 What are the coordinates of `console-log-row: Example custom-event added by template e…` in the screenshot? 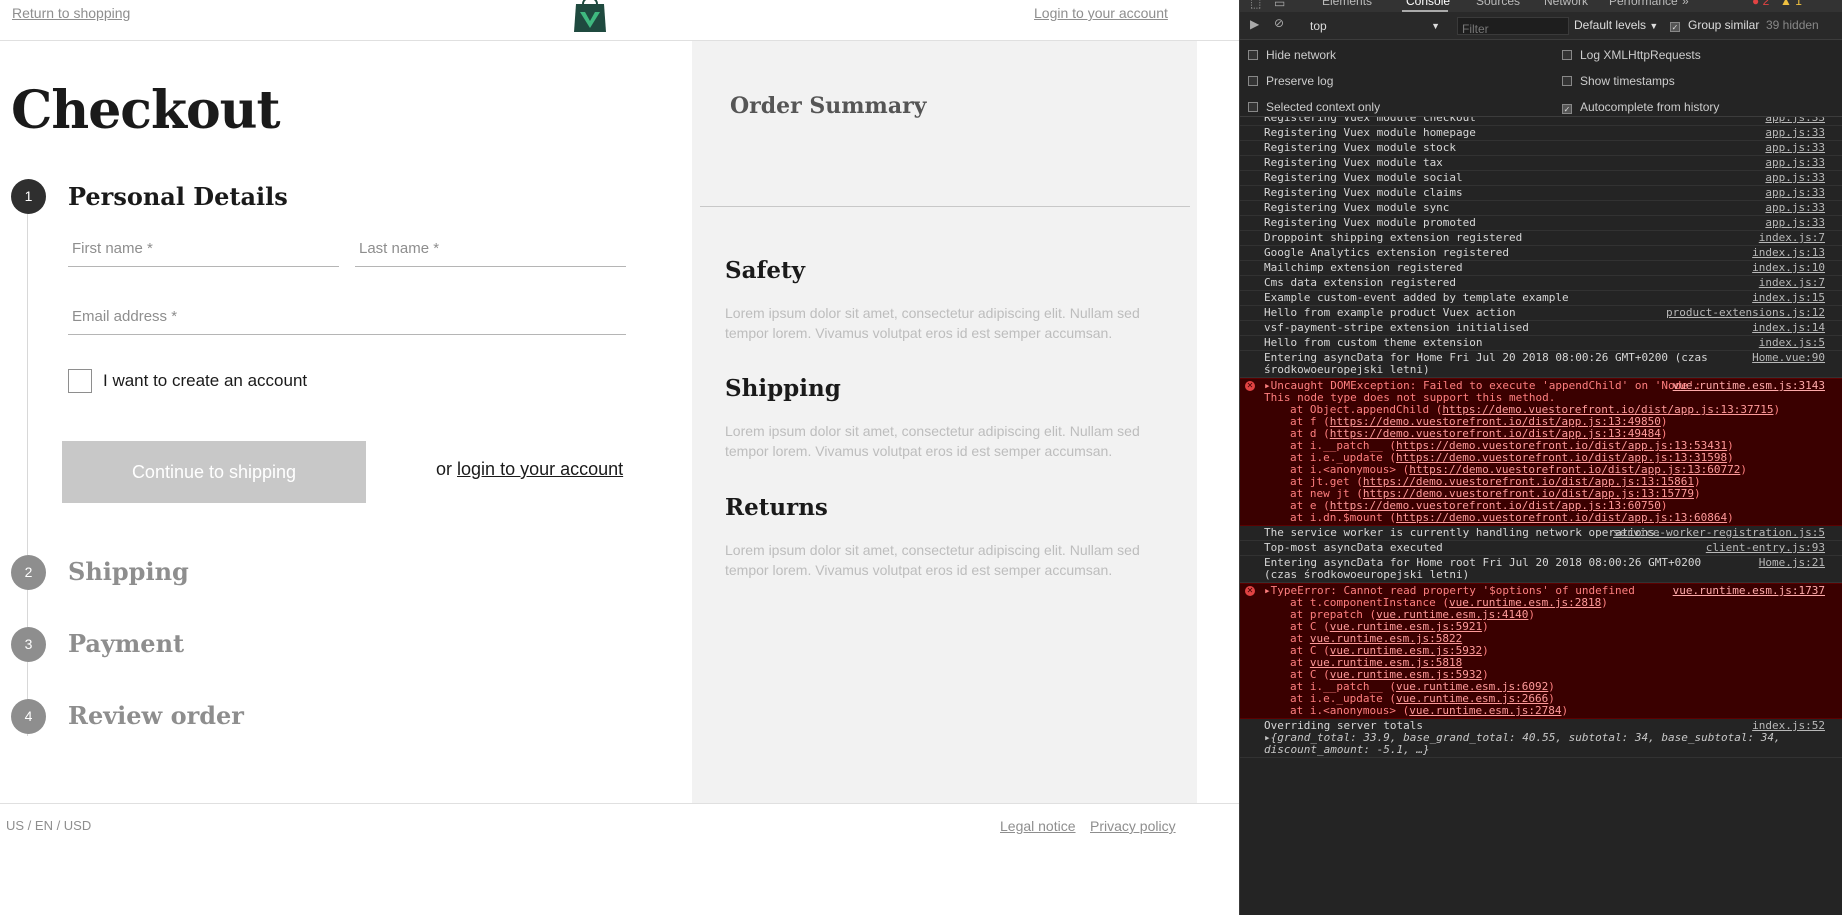 It's located at (1541, 298).